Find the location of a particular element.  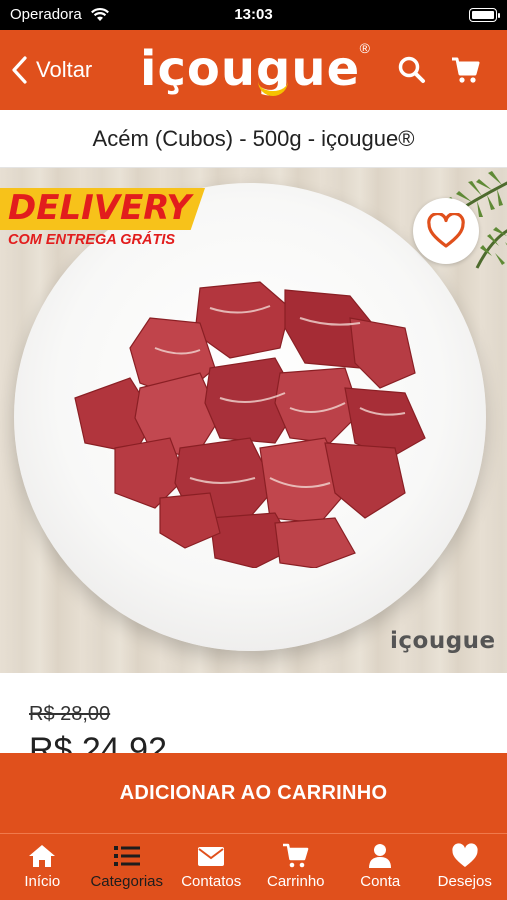

delivery-badge-title: DELIVERY is located at coordinates (99, 208).